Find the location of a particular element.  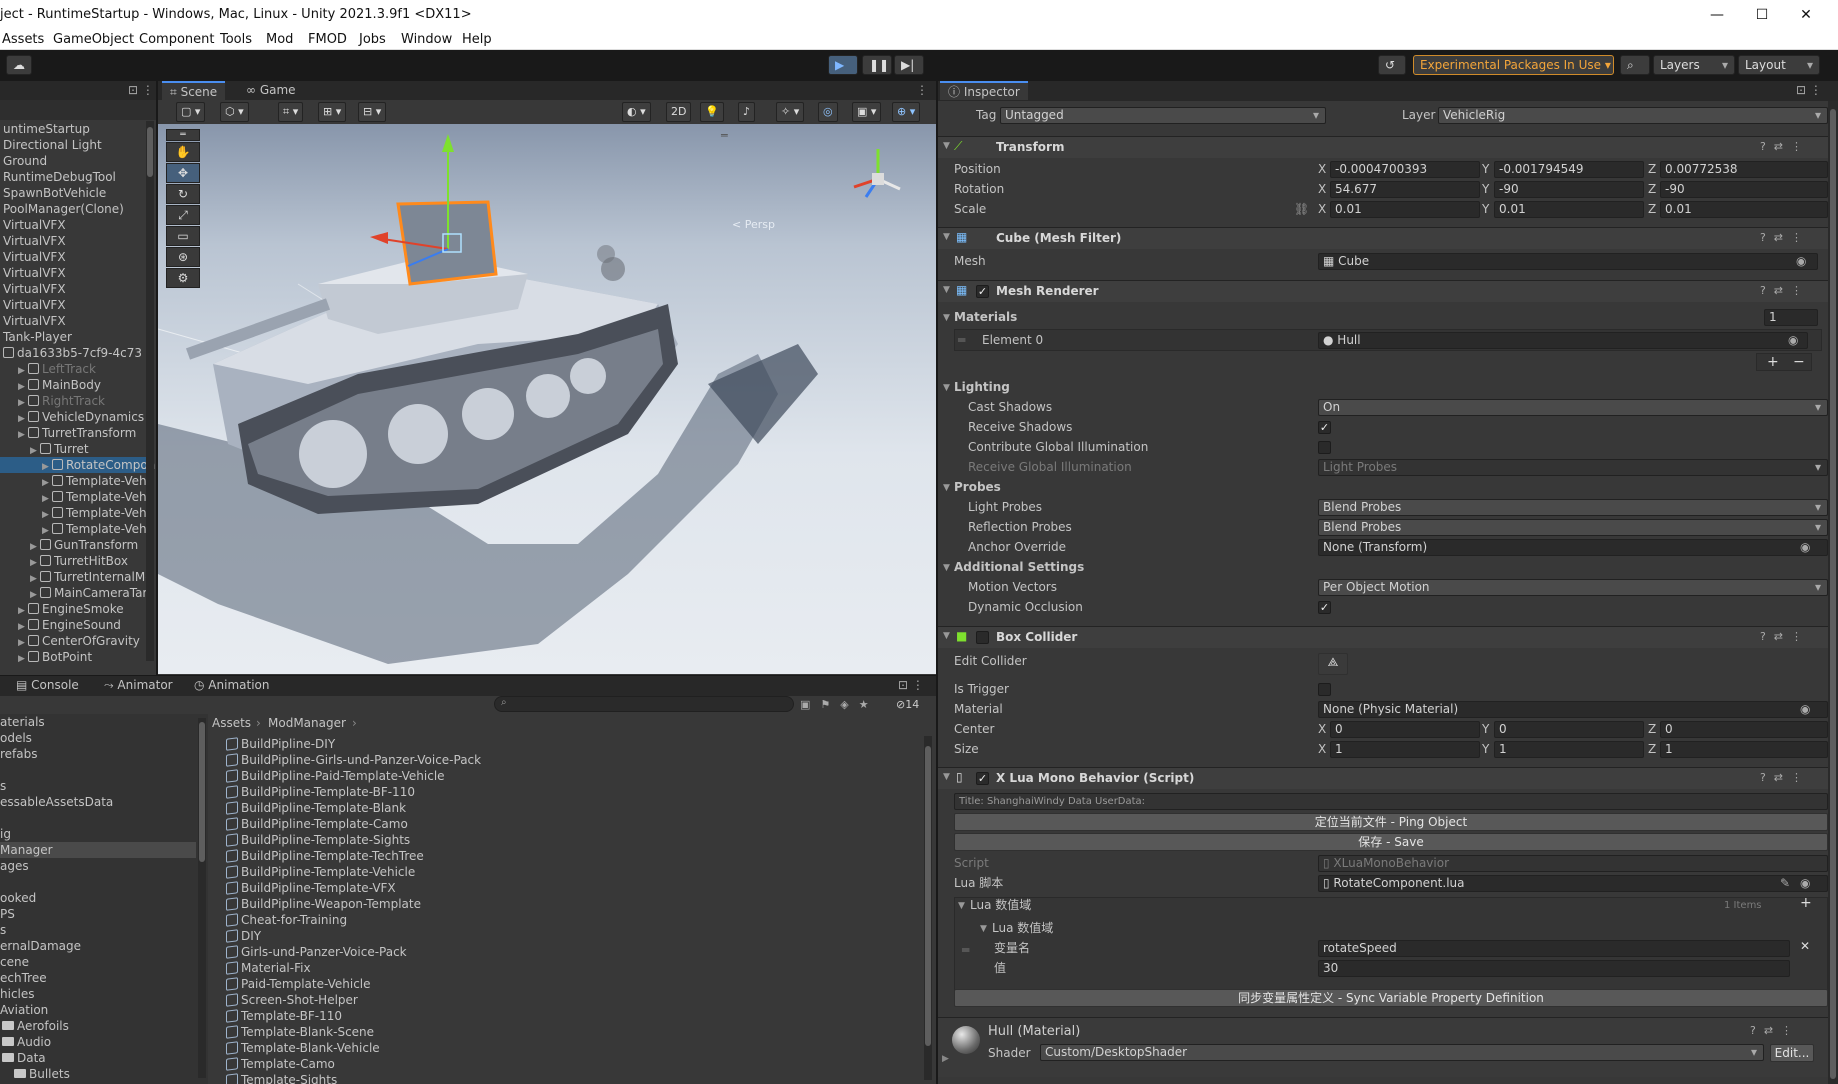

asset-item: BuildPipline-Template-Vehicle is located at coordinates (320, 872).